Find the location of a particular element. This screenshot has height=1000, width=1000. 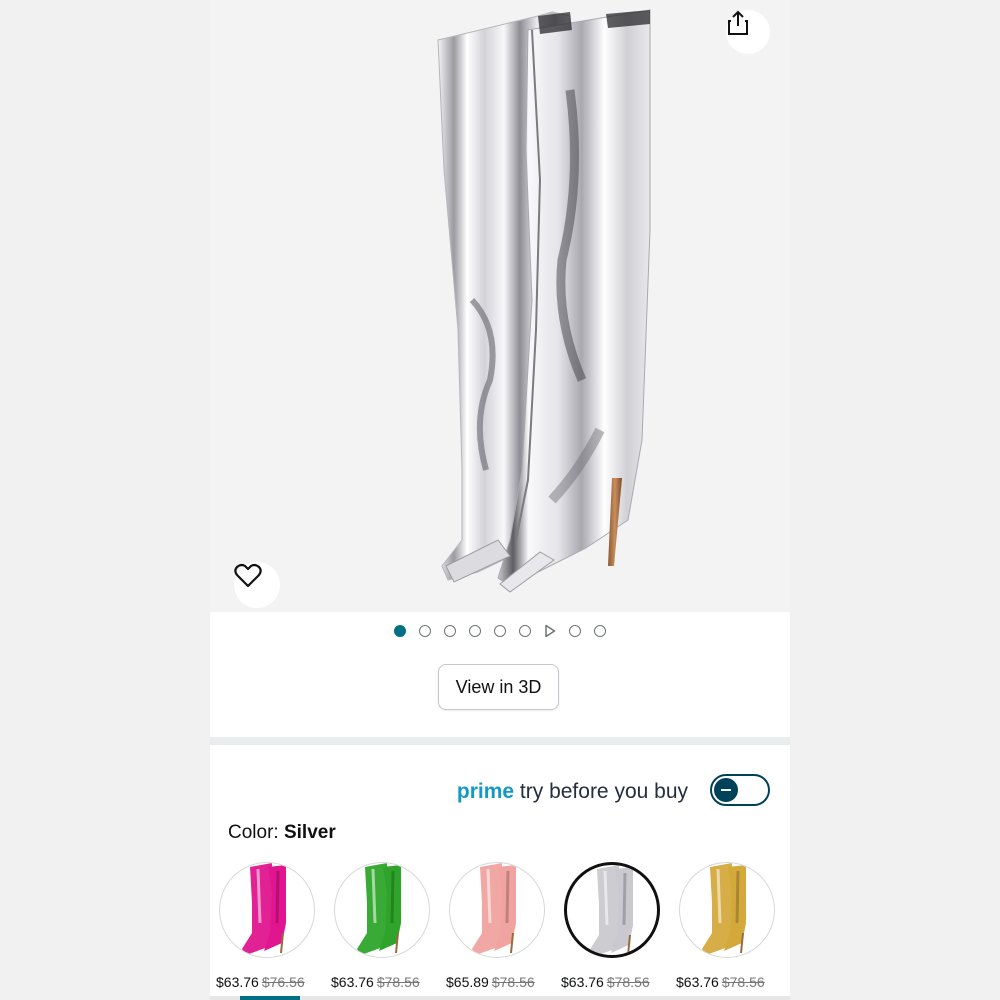

prime-brand: prime is located at coordinates (485, 791).